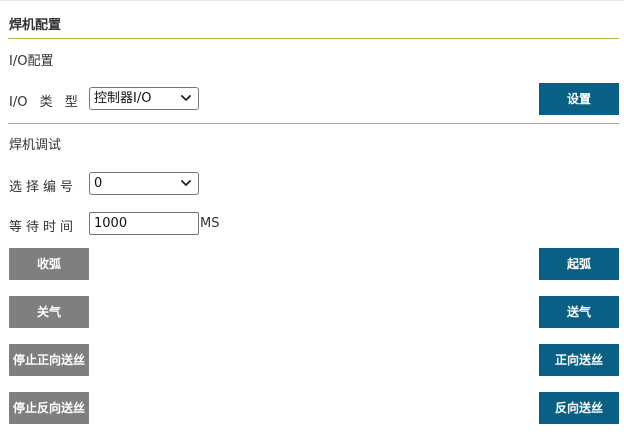 The height and width of the screenshot is (439, 624). Describe the element at coordinates (43, 227) in the screenshot. I see `wait-time-label: 等待时间` at that location.